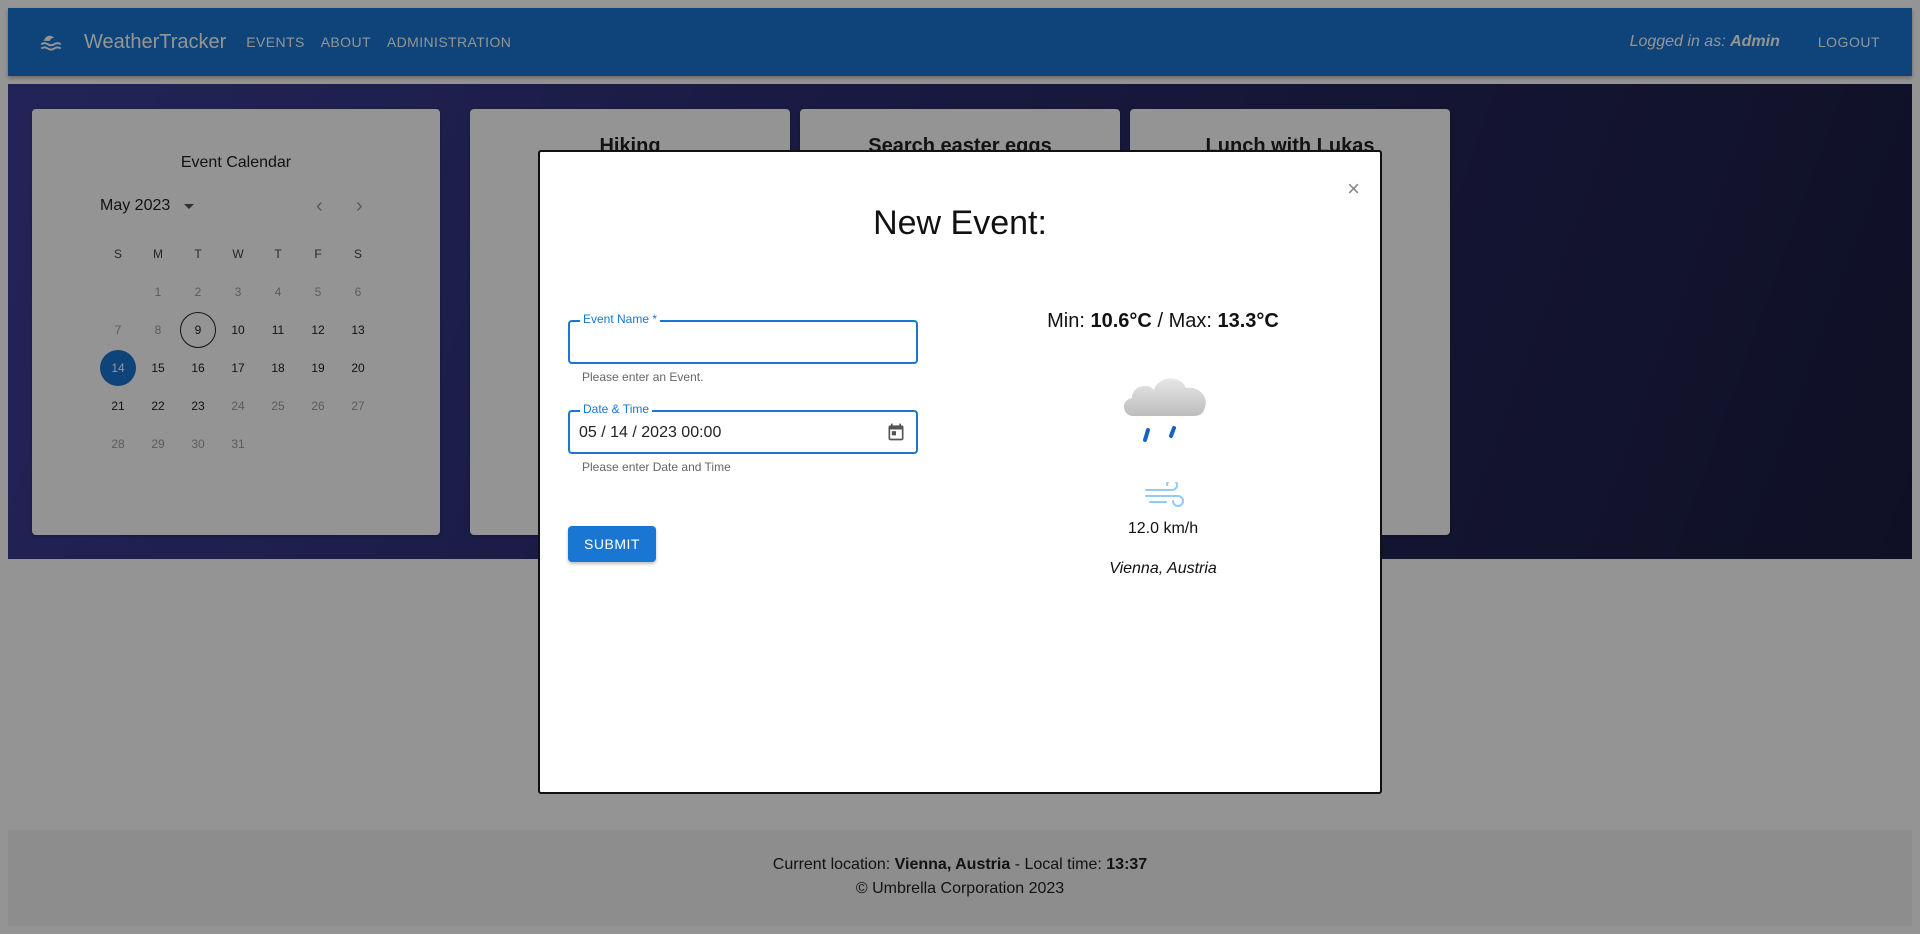 The height and width of the screenshot is (934, 1920). I want to click on dialog-title: New Event:, so click(960, 223).